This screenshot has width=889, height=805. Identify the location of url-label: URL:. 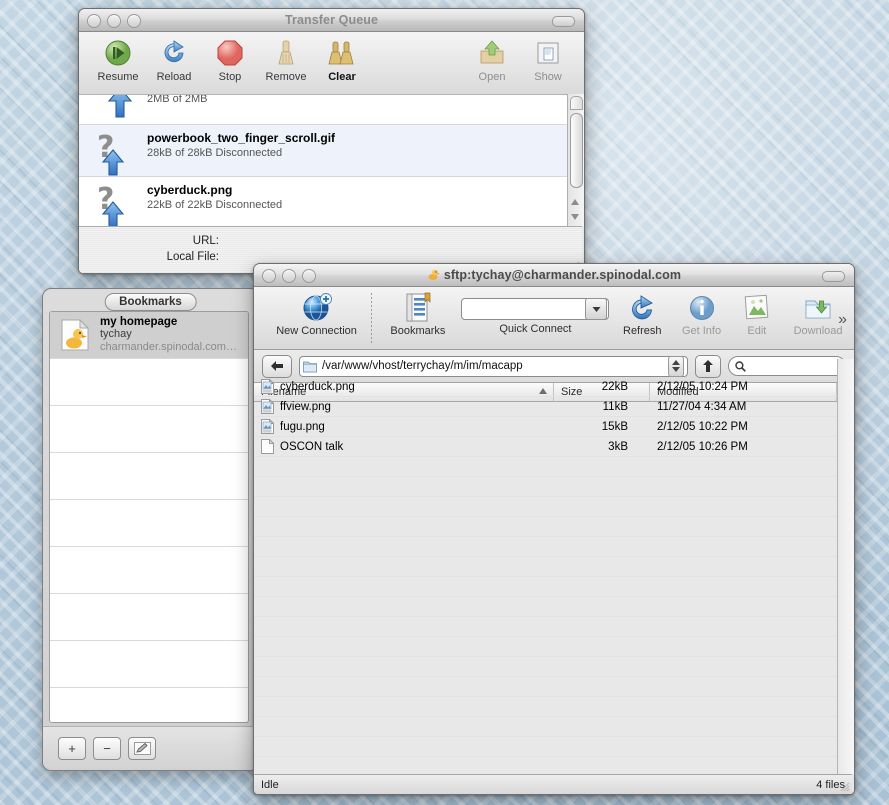
(205, 241).